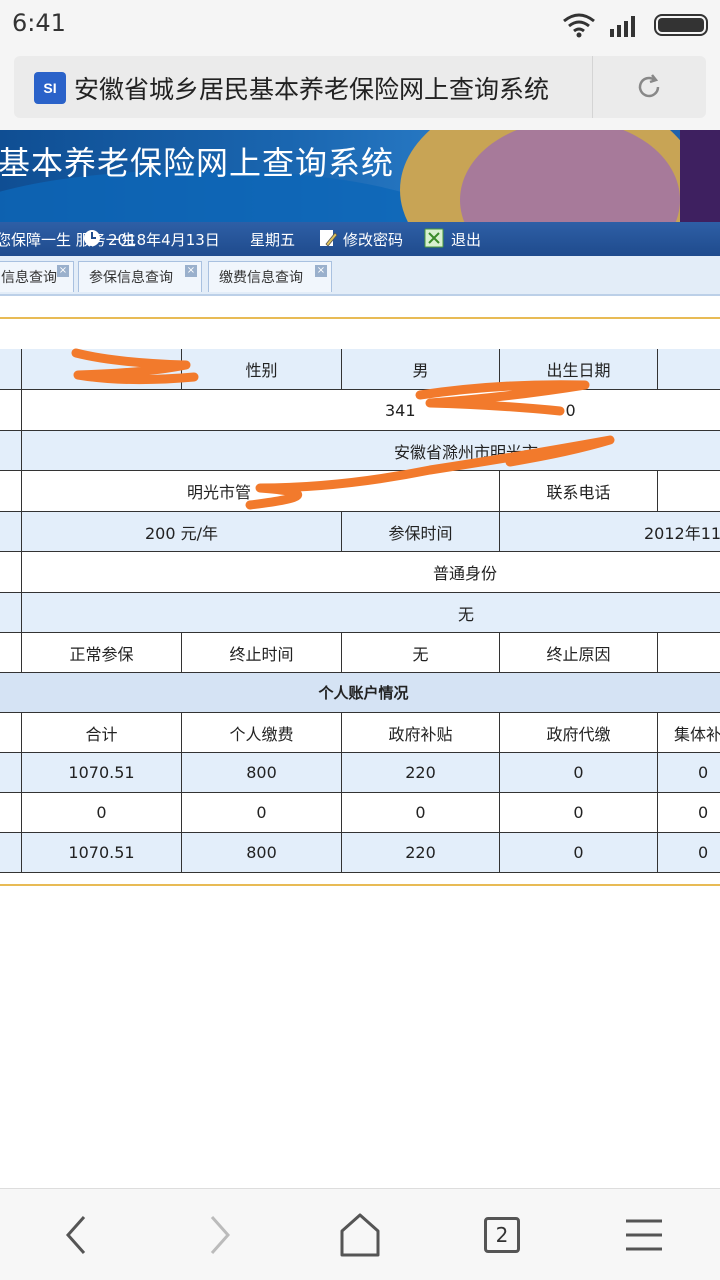 The image size is (720, 1280). Describe the element at coordinates (466, 239) in the screenshot. I see `logout-link: 退出` at that location.